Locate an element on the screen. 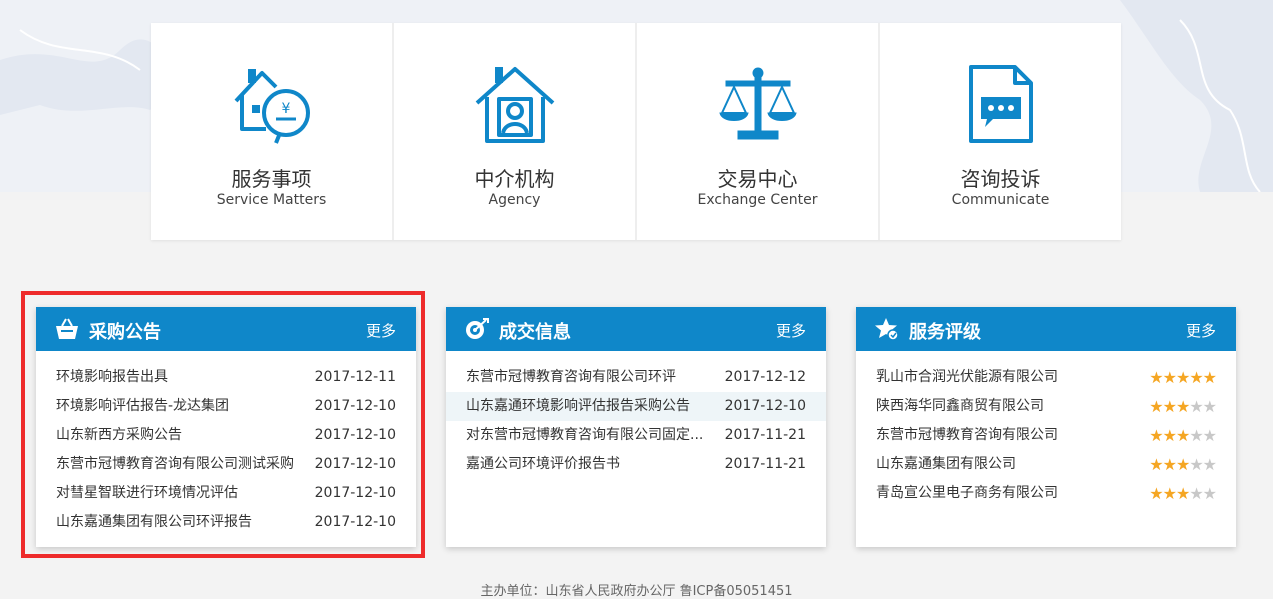 This screenshot has height=599, width=1273. list-item: 山东嘉通环境影响评估报告采购公告 2017-12-10 is located at coordinates (636, 406).